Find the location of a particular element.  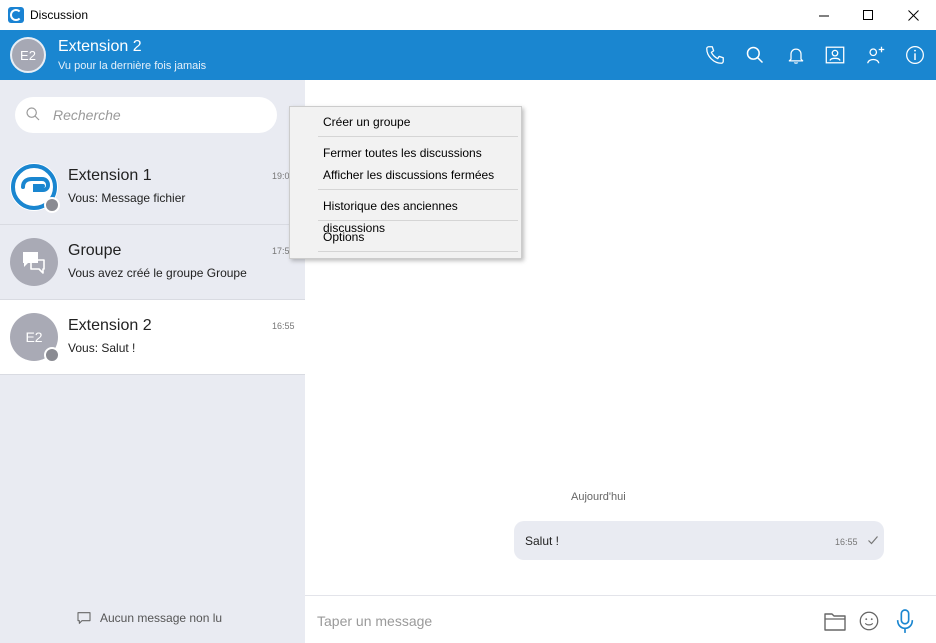

checkmark-icon is located at coordinates (873, 540).